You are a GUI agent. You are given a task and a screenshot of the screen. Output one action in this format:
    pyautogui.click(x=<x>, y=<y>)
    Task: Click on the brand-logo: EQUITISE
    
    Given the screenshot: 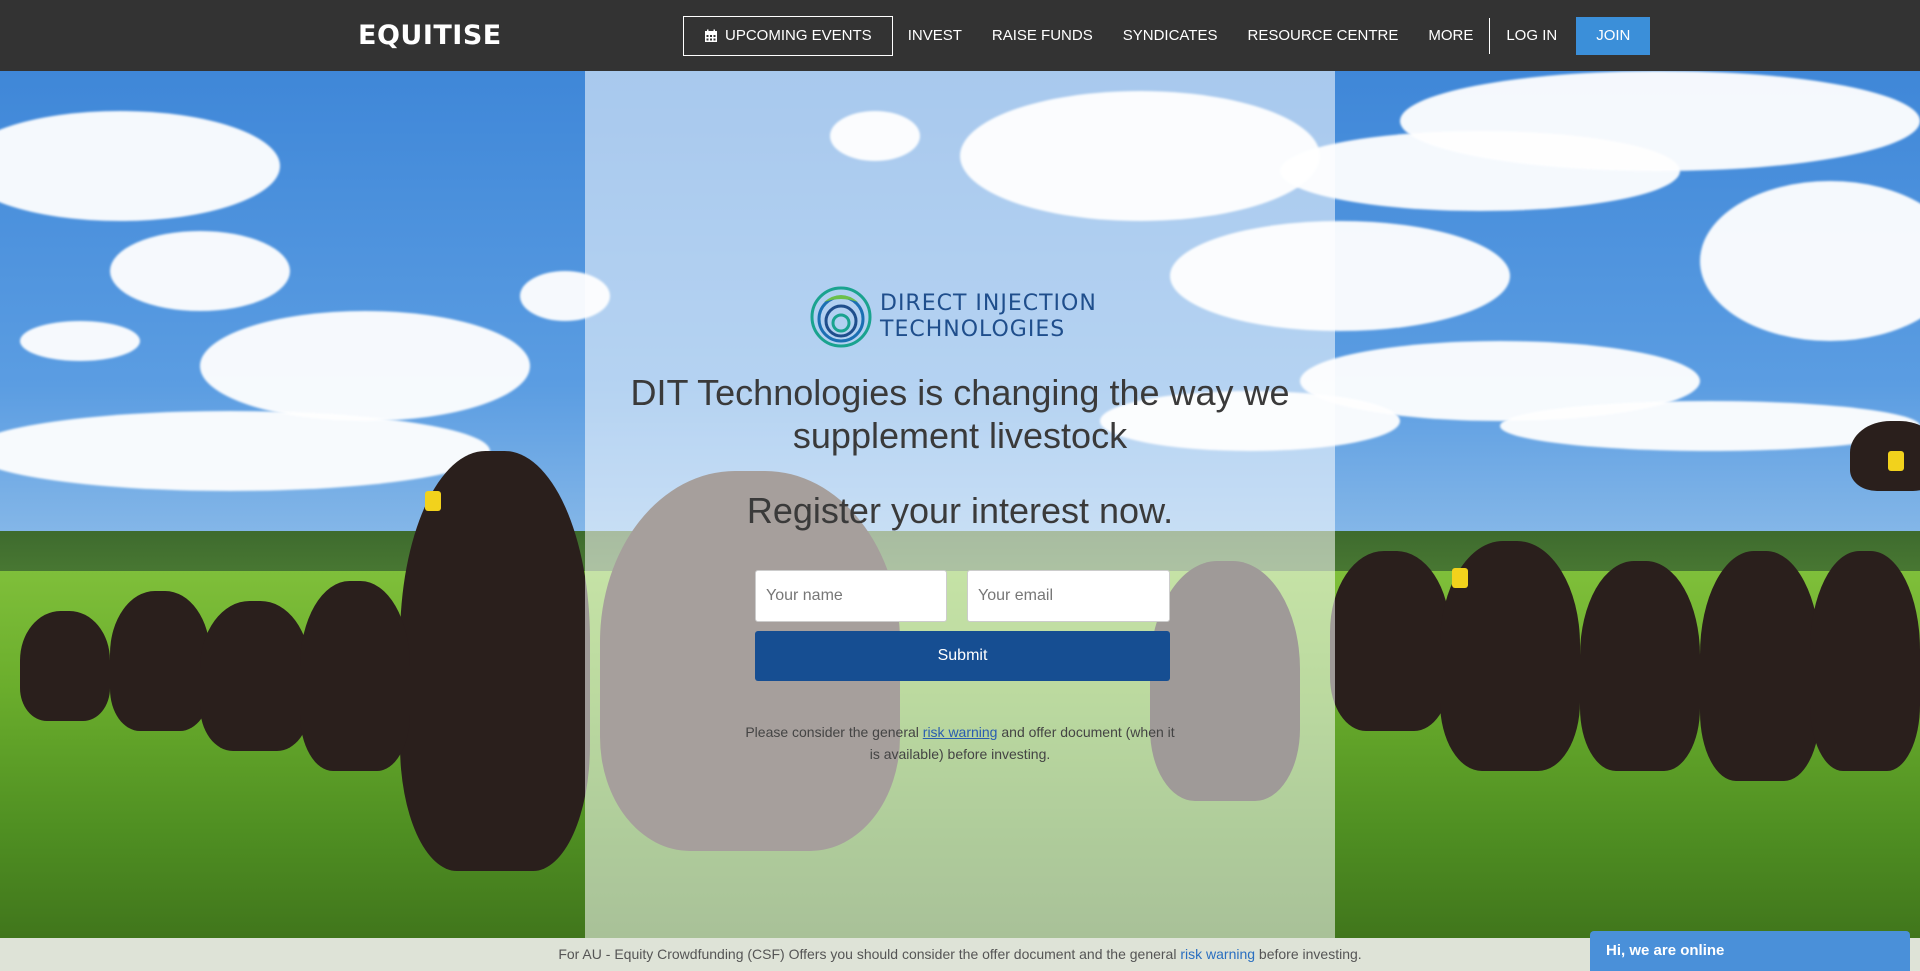 What is the action you would take?
    pyautogui.click(x=430, y=35)
    